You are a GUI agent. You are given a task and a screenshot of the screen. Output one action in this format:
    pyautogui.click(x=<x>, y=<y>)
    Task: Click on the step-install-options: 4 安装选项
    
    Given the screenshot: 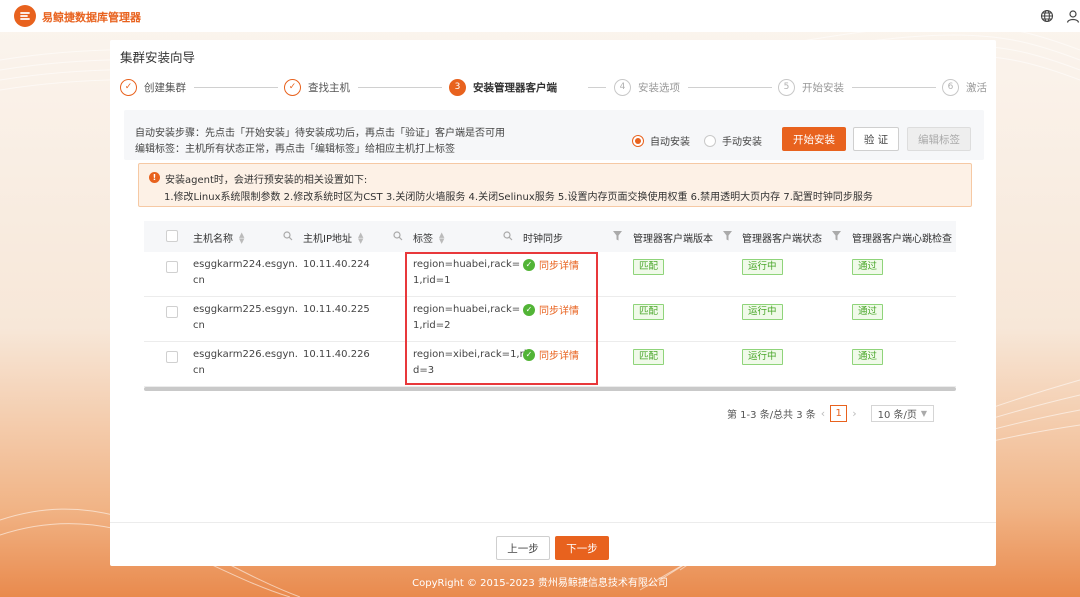 What is the action you would take?
    pyautogui.click(x=647, y=87)
    